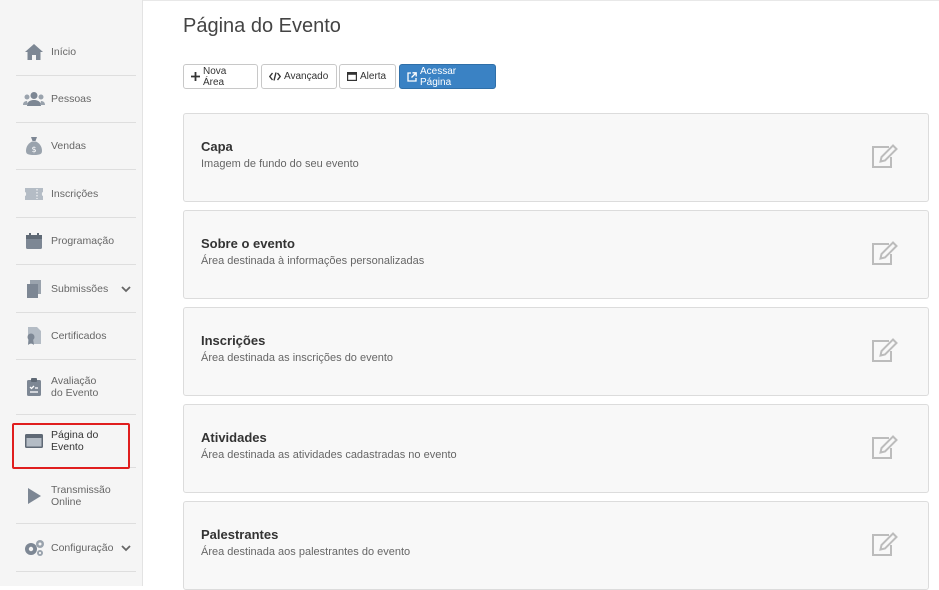 The height and width of the screenshot is (590, 939). I want to click on sidebar-item-programacao: Programação, so click(76, 241).